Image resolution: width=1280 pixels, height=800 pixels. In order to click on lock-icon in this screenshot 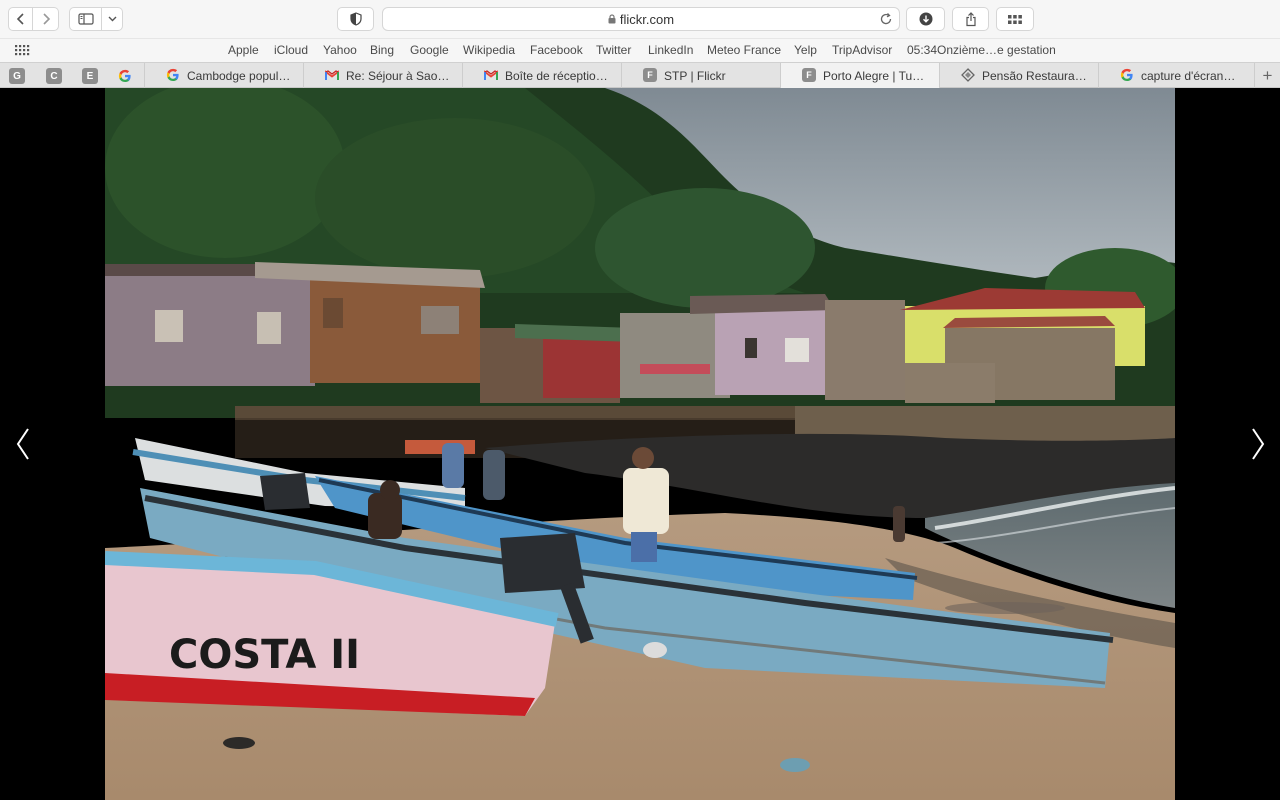, I will do `click(612, 19)`.